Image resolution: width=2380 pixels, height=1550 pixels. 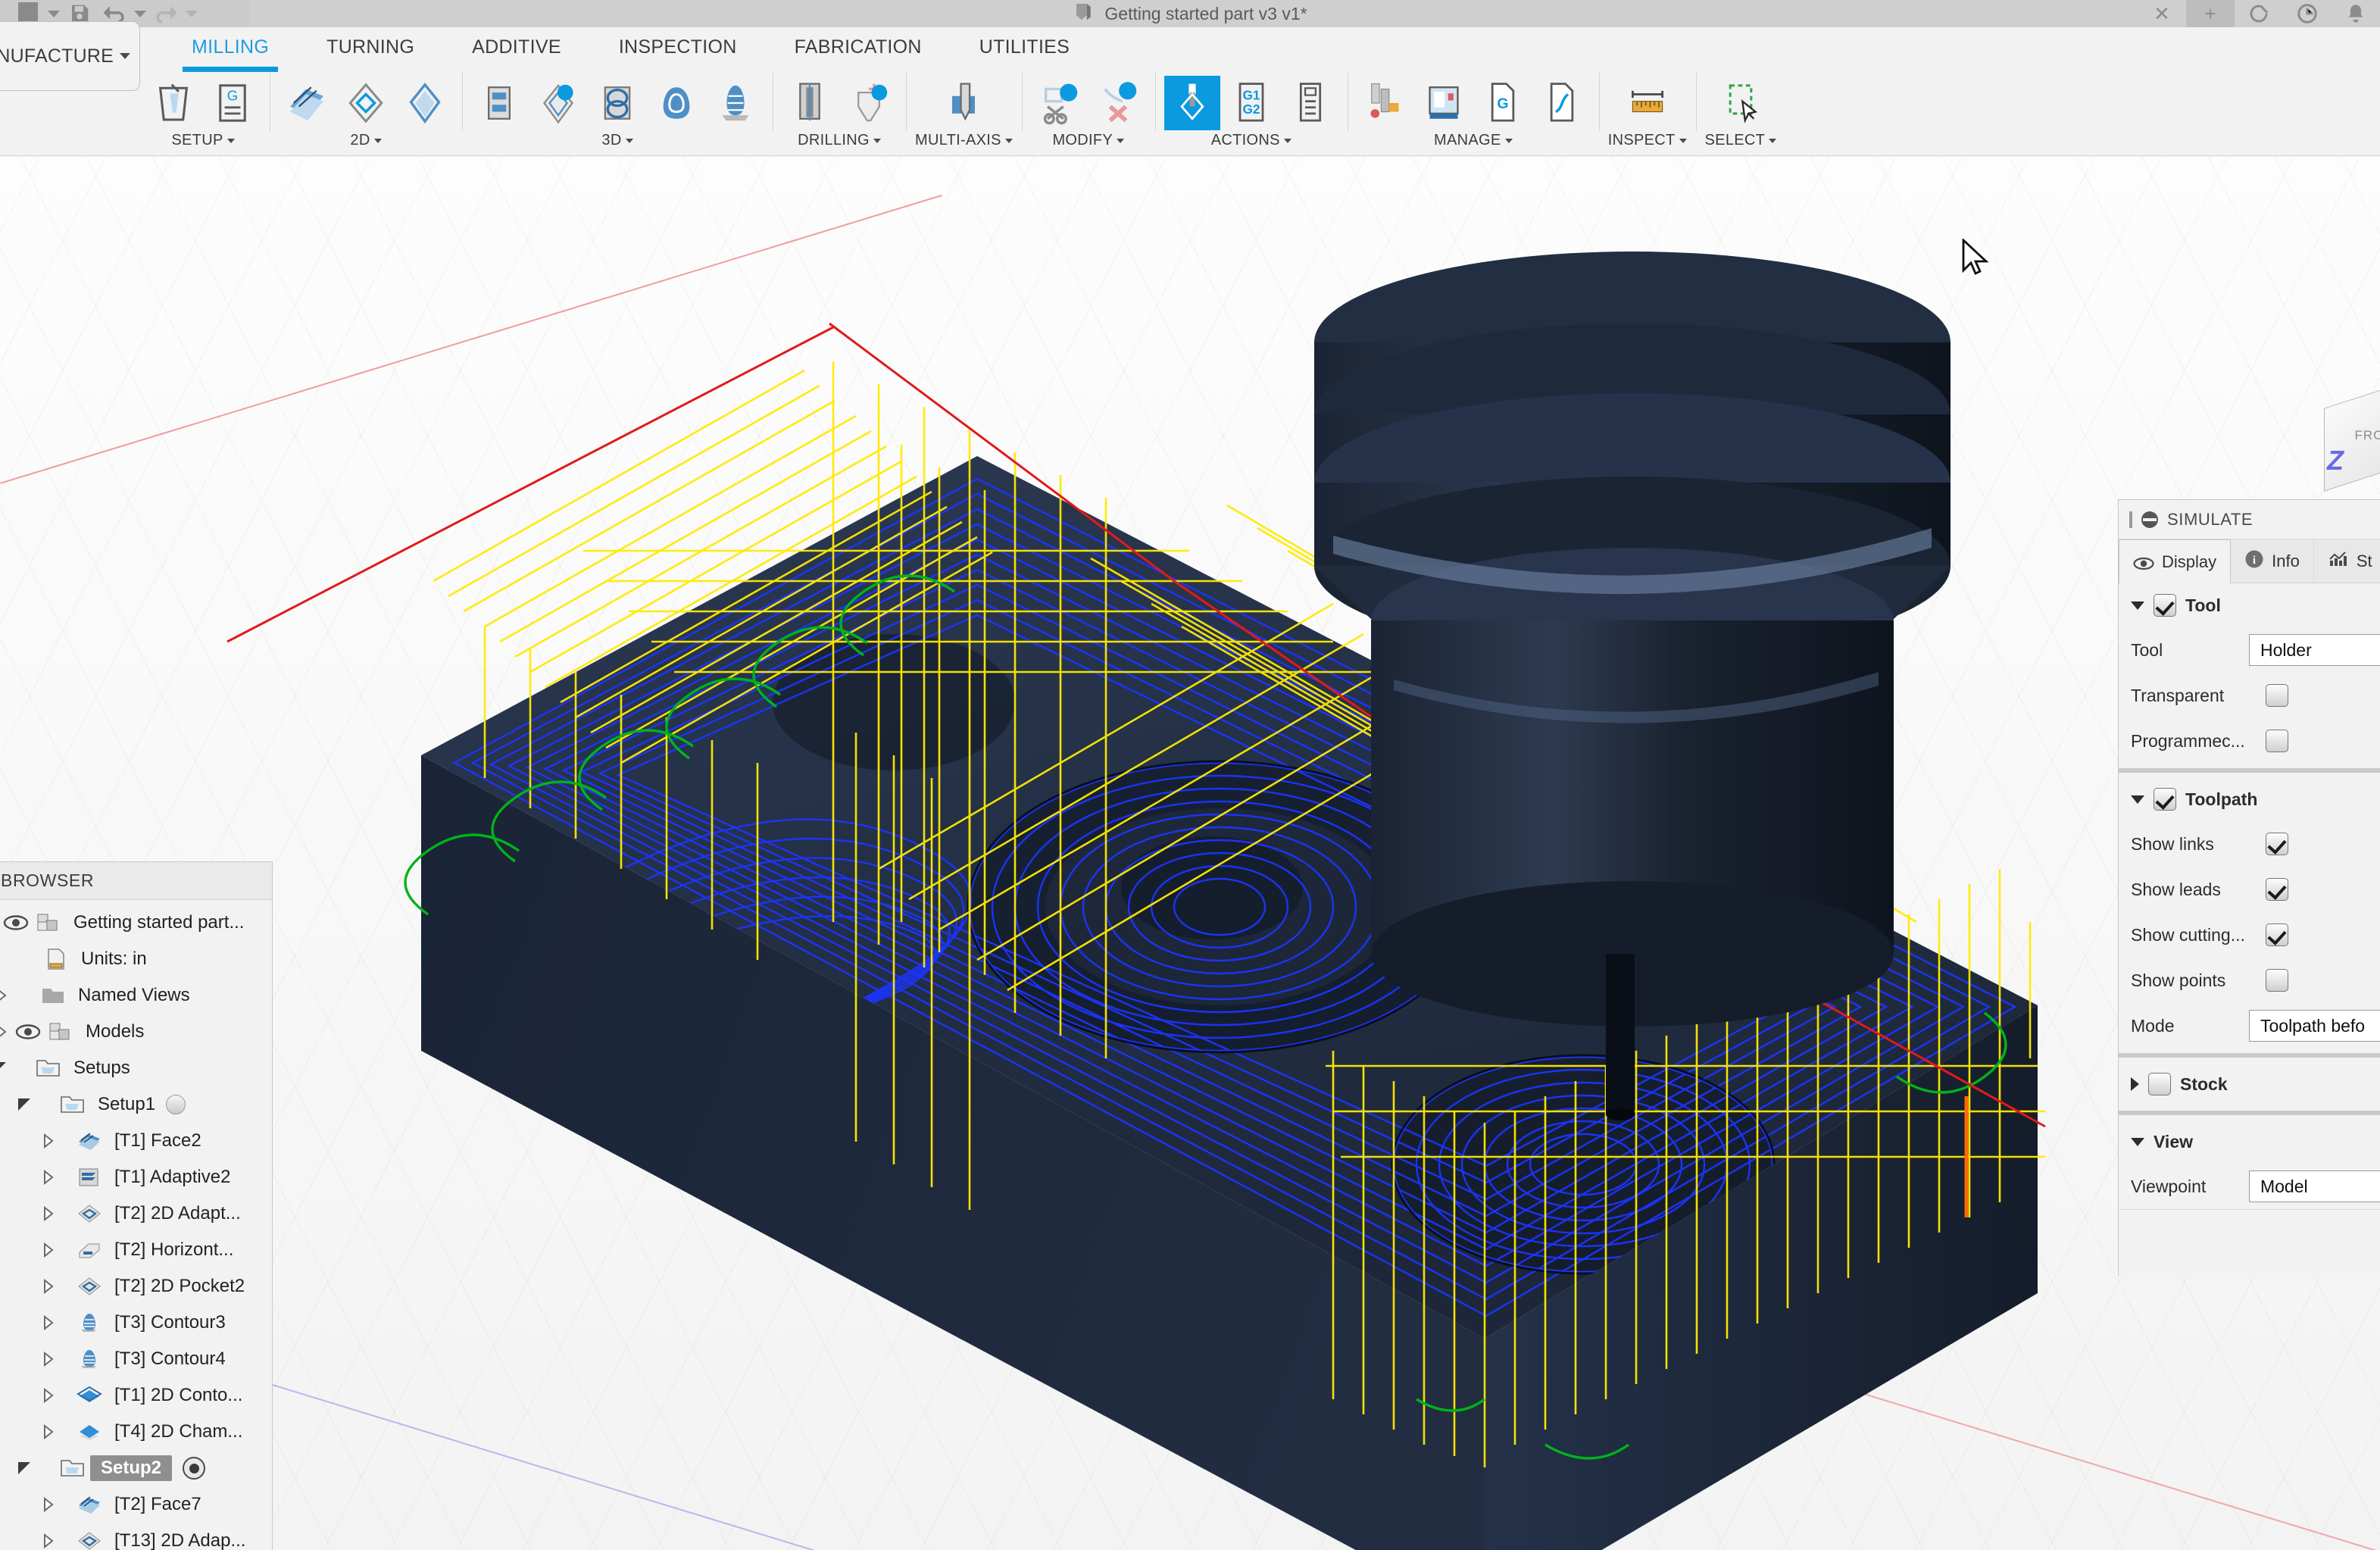 I want to click on post-process-icon: G1 G2, so click(x=1251, y=103).